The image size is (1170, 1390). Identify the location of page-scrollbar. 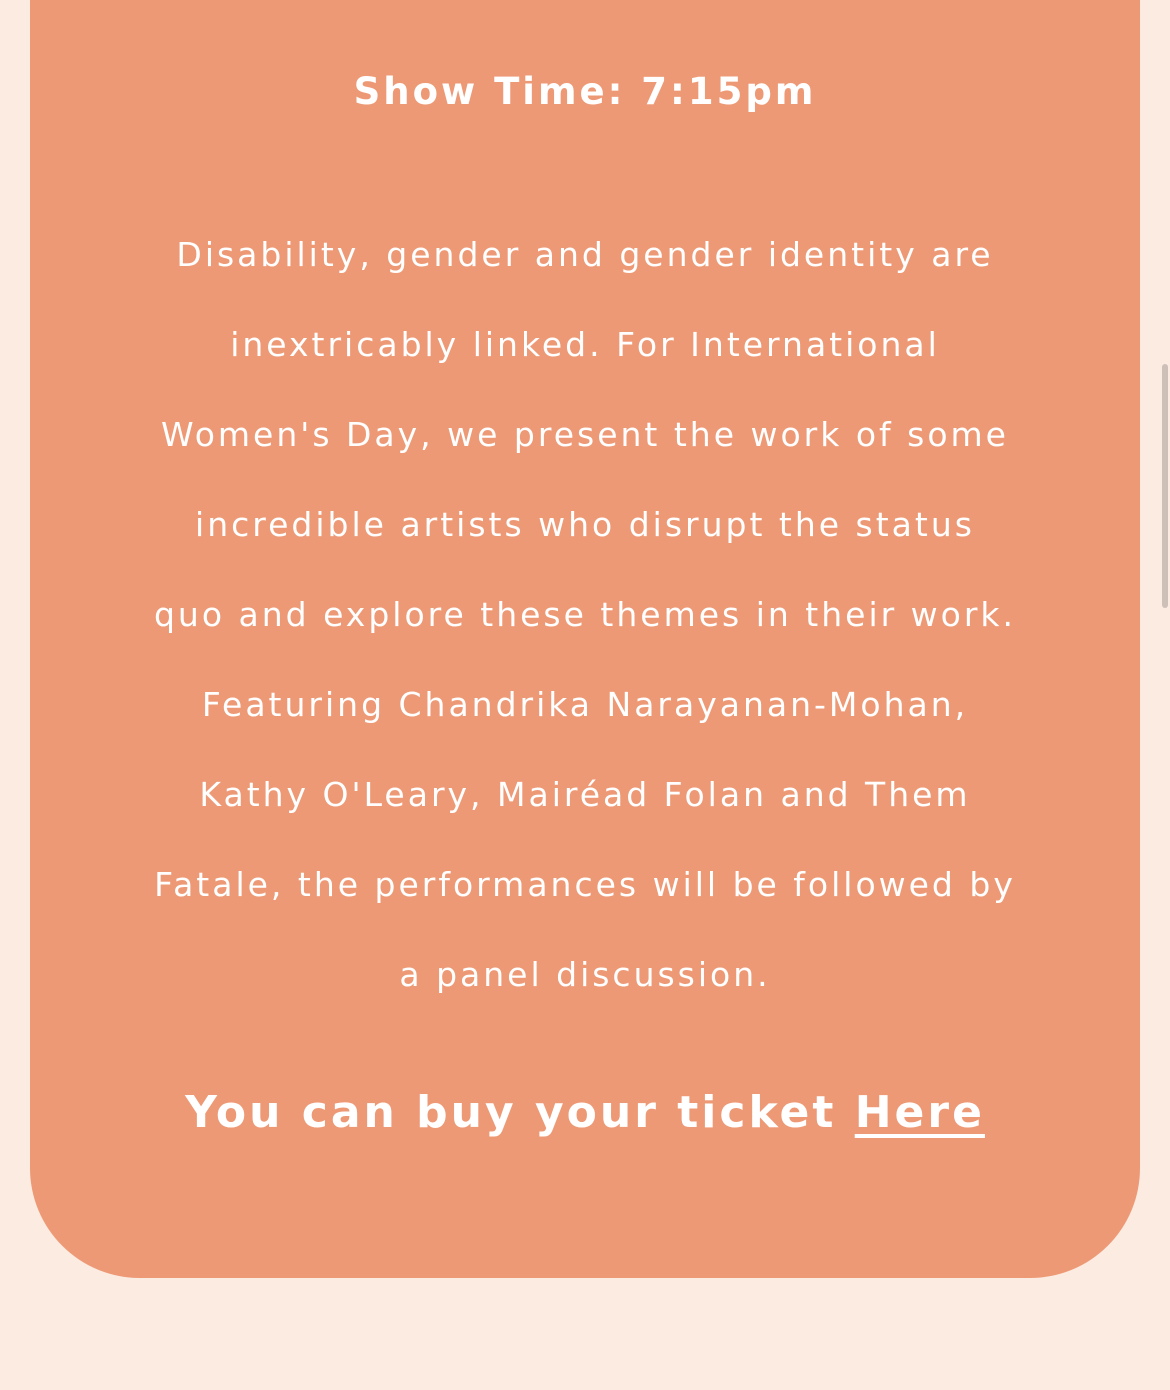
(1165, 486).